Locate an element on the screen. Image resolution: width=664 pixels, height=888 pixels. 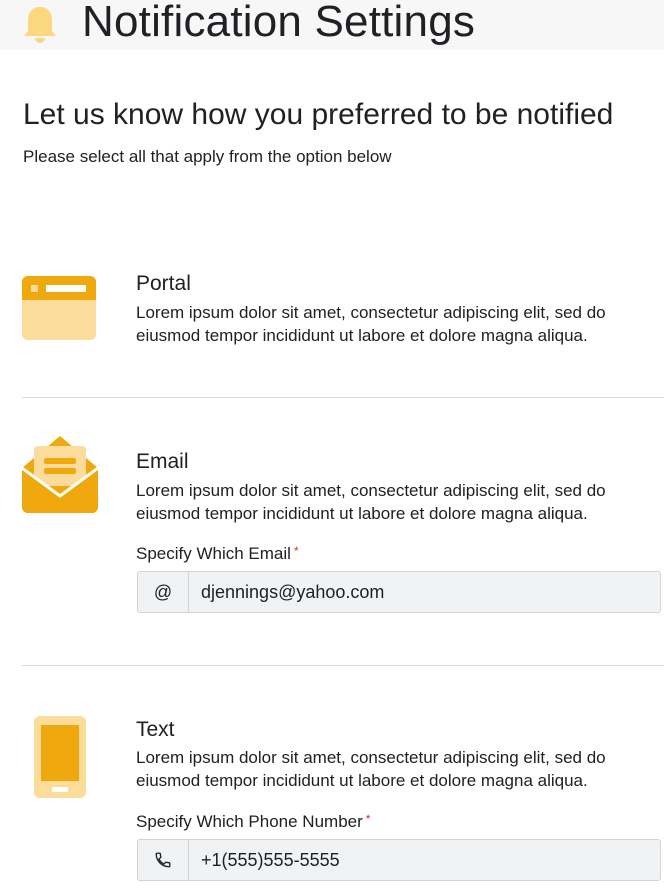
email-field-label-text: Specify Which Email is located at coordinates (213, 553).